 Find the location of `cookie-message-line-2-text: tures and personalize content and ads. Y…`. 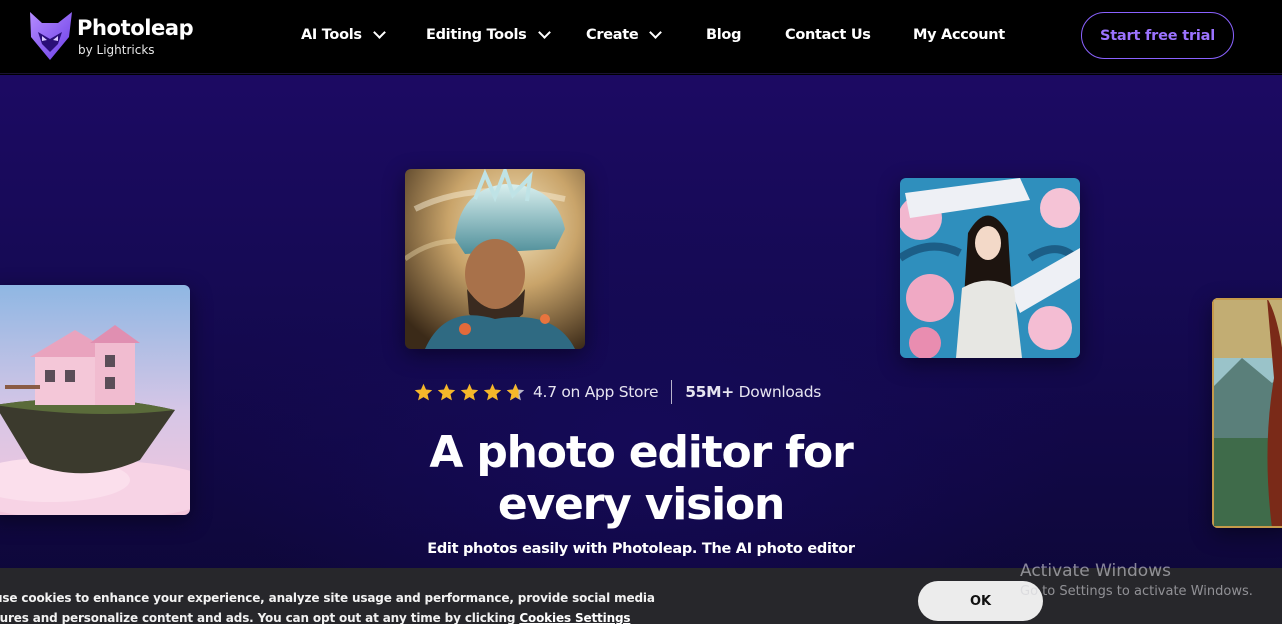

cookie-message-line-2-text: tures and personalize content and ads. Y… is located at coordinates (258, 617).